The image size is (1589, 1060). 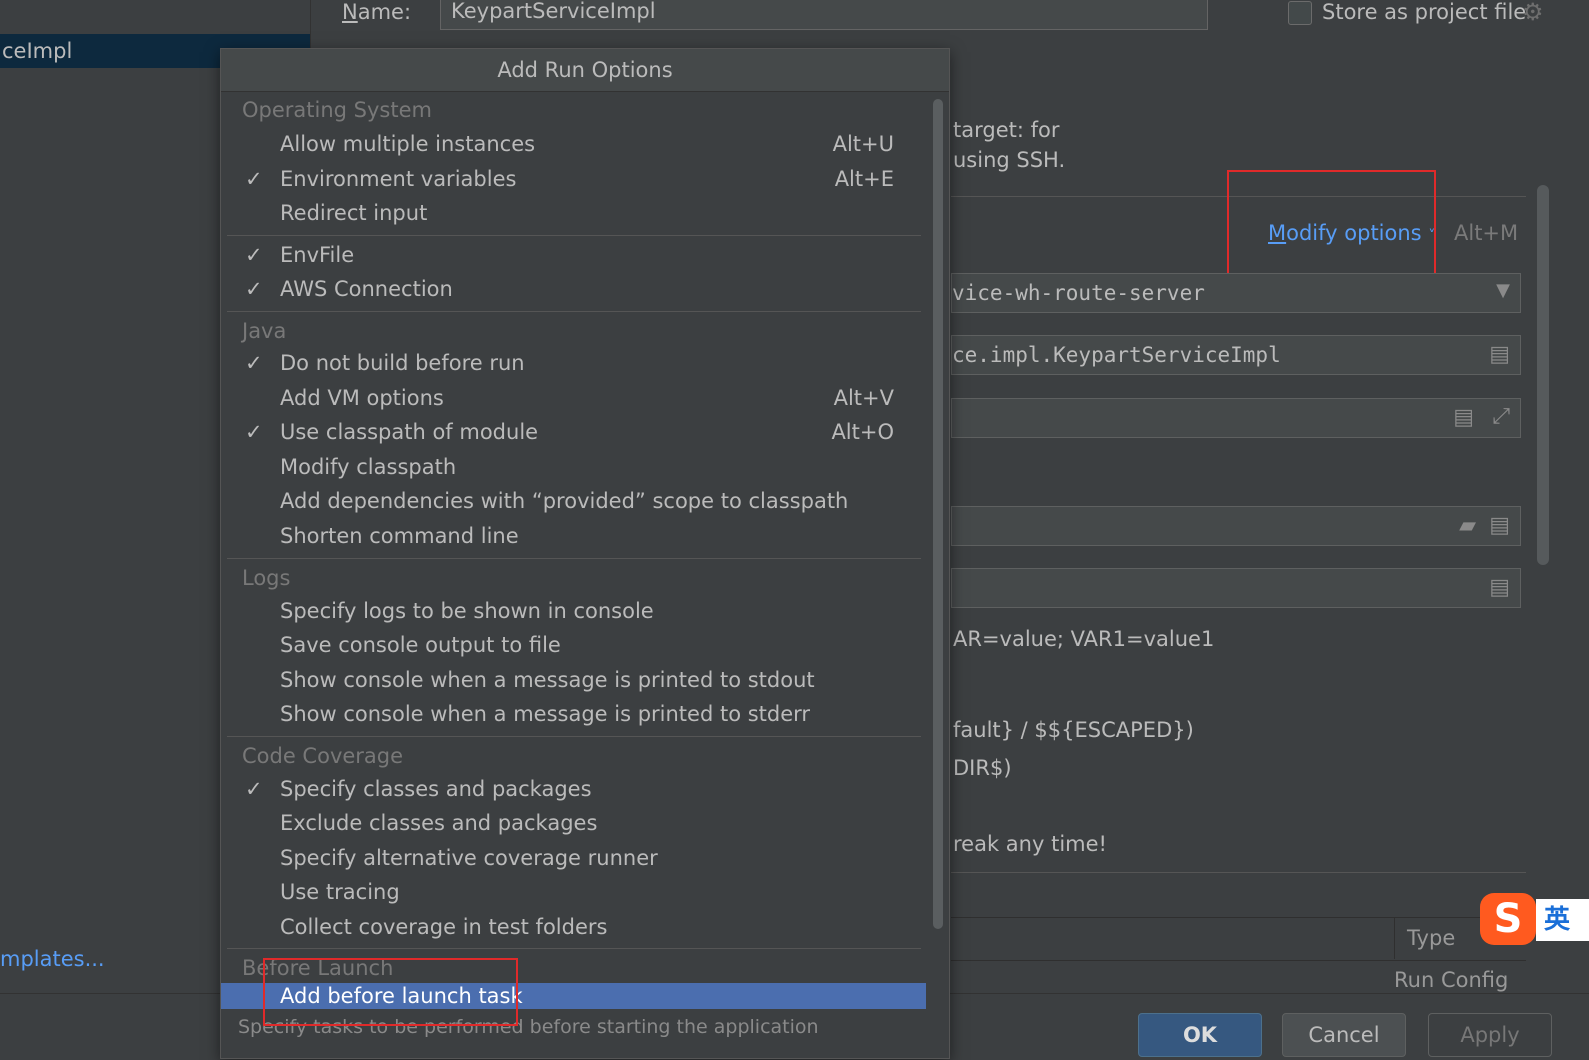 I want to click on option-specify-logs: Specify logs to be shown in console, so click(x=573, y=611).